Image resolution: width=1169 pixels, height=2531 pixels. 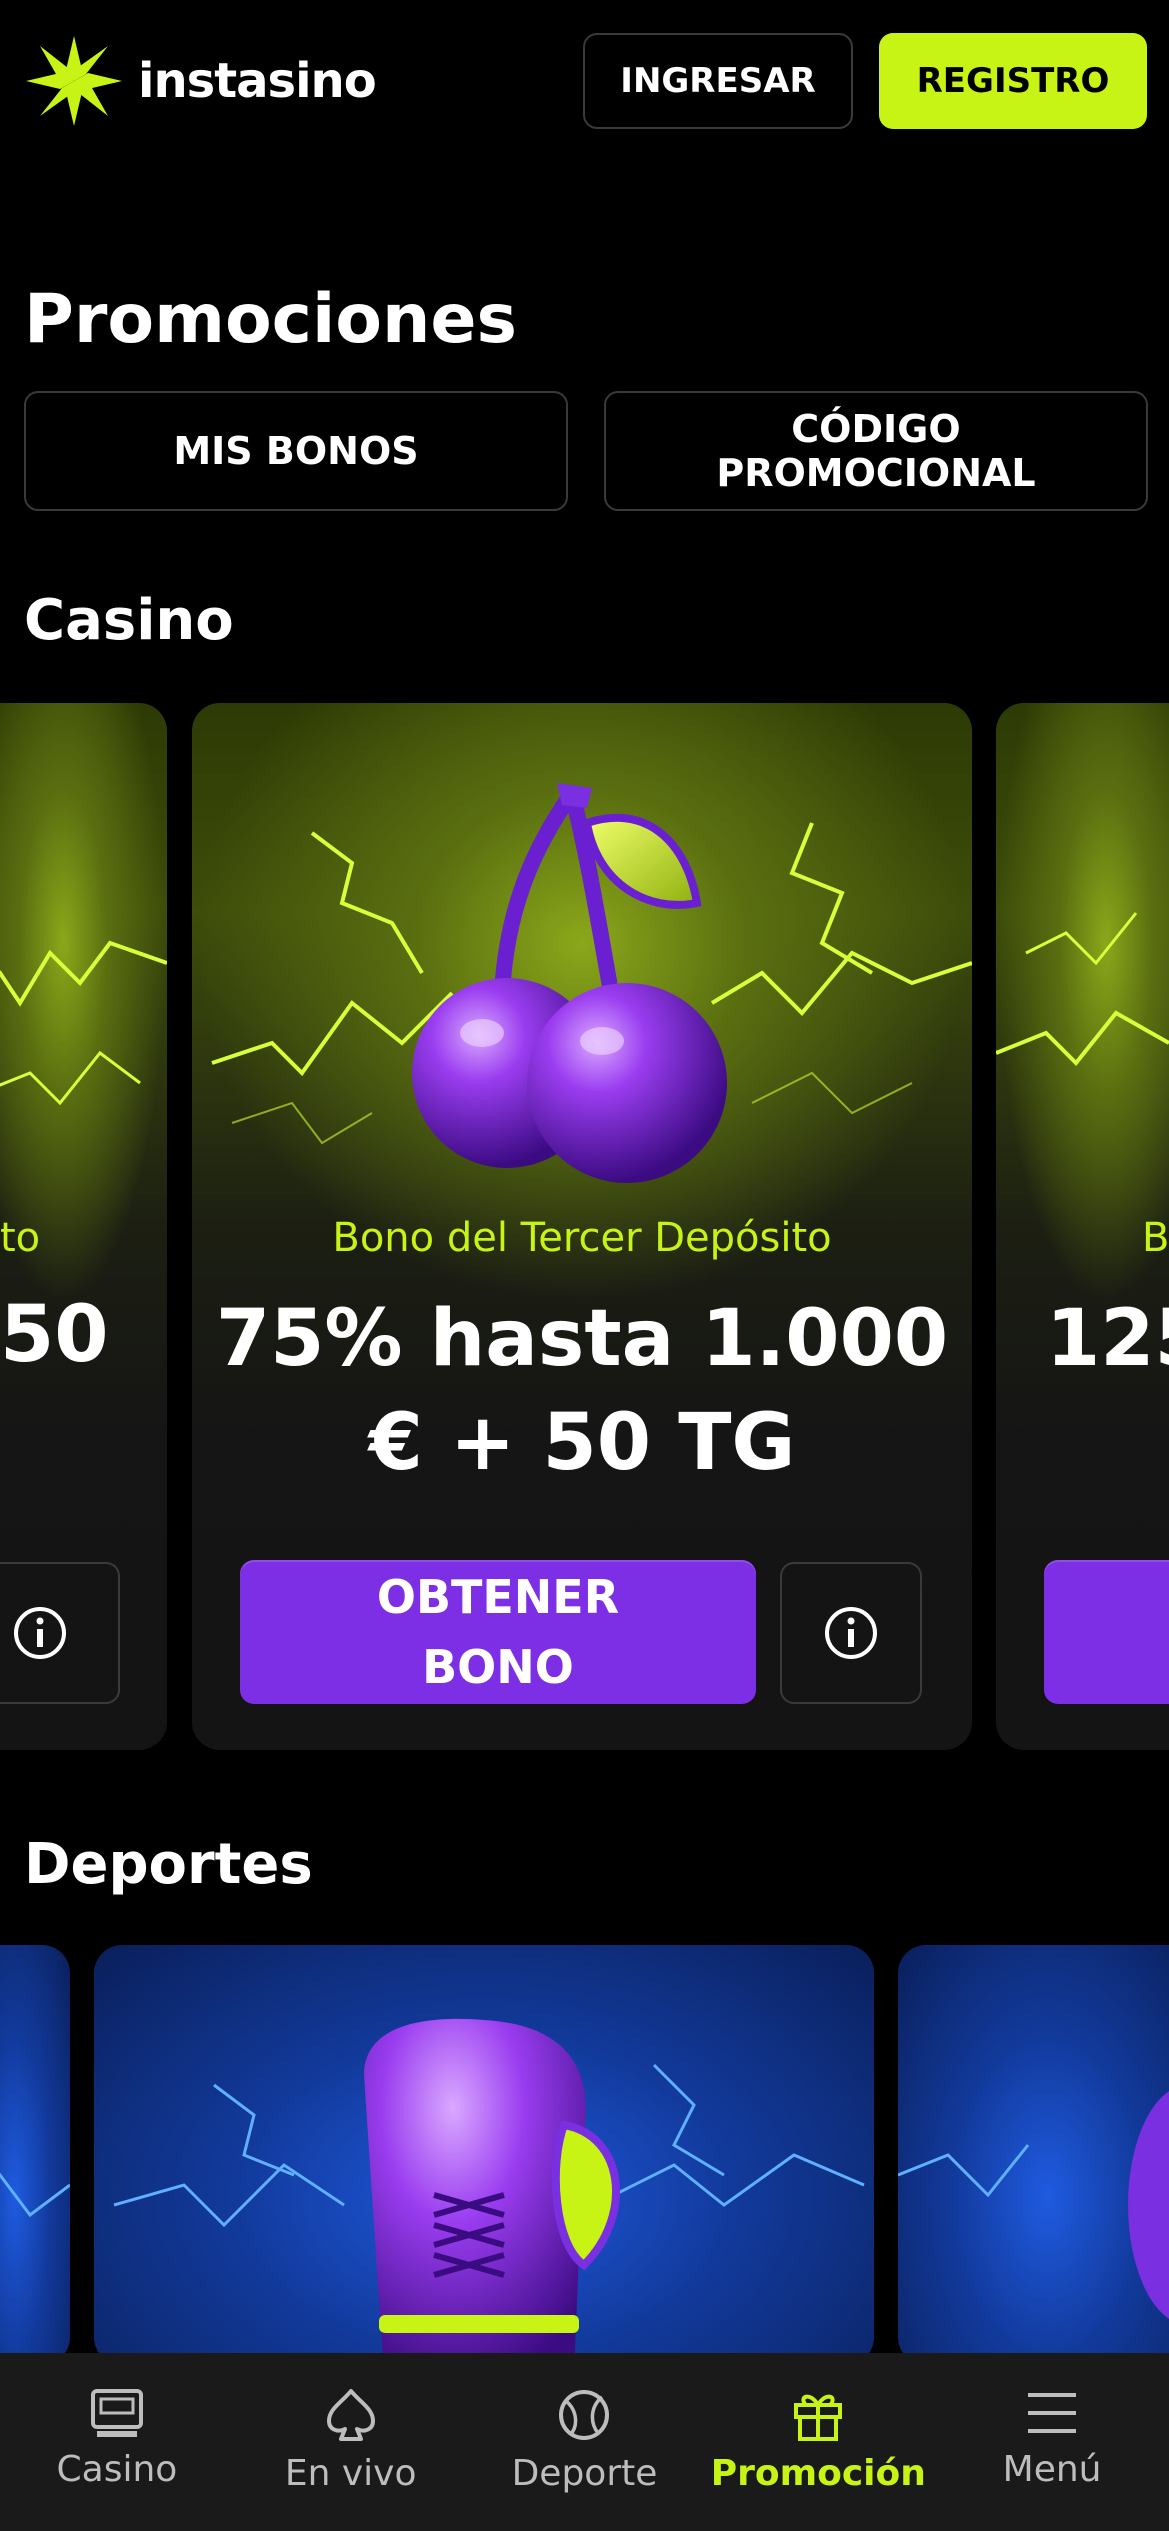 What do you see at coordinates (1052, 2469) in the screenshot?
I see `nav-label: Menú` at bounding box center [1052, 2469].